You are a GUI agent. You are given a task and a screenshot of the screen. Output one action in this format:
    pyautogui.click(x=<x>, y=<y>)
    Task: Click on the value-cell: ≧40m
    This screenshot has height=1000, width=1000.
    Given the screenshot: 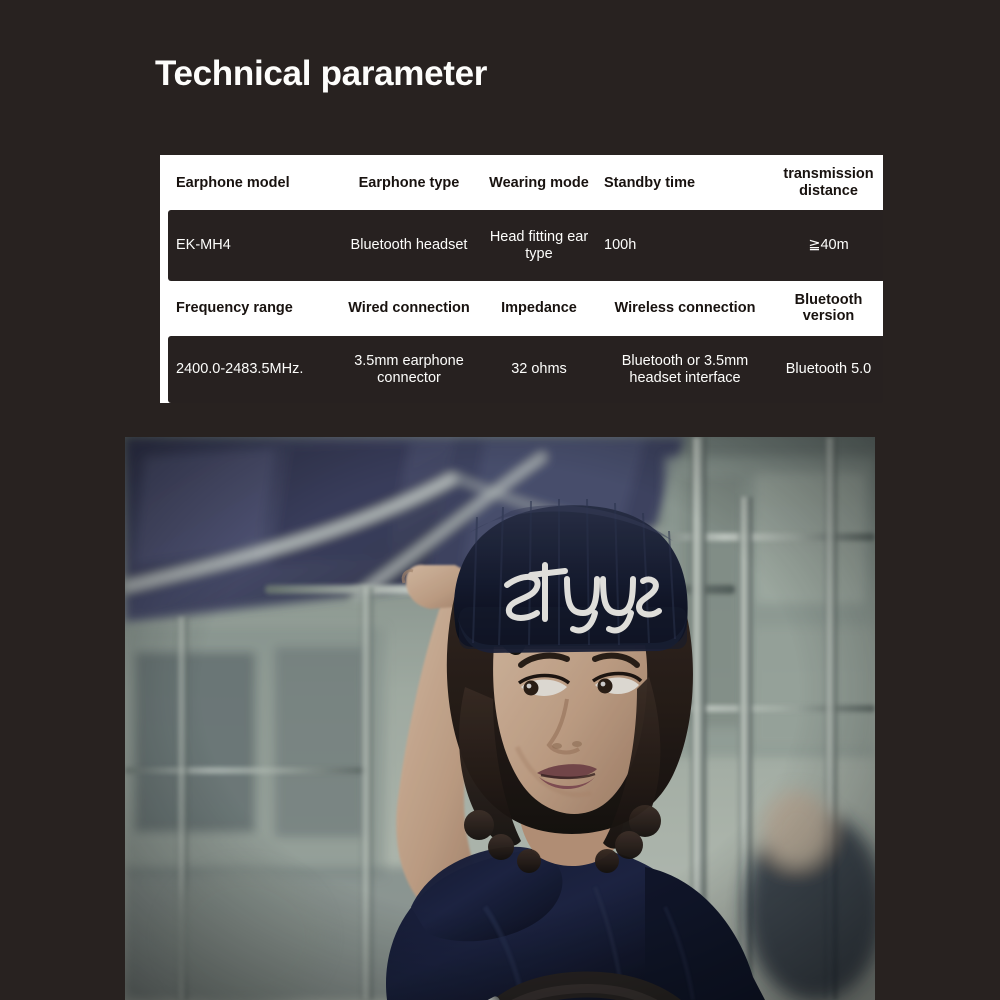 What is the action you would take?
    pyautogui.click(x=828, y=245)
    